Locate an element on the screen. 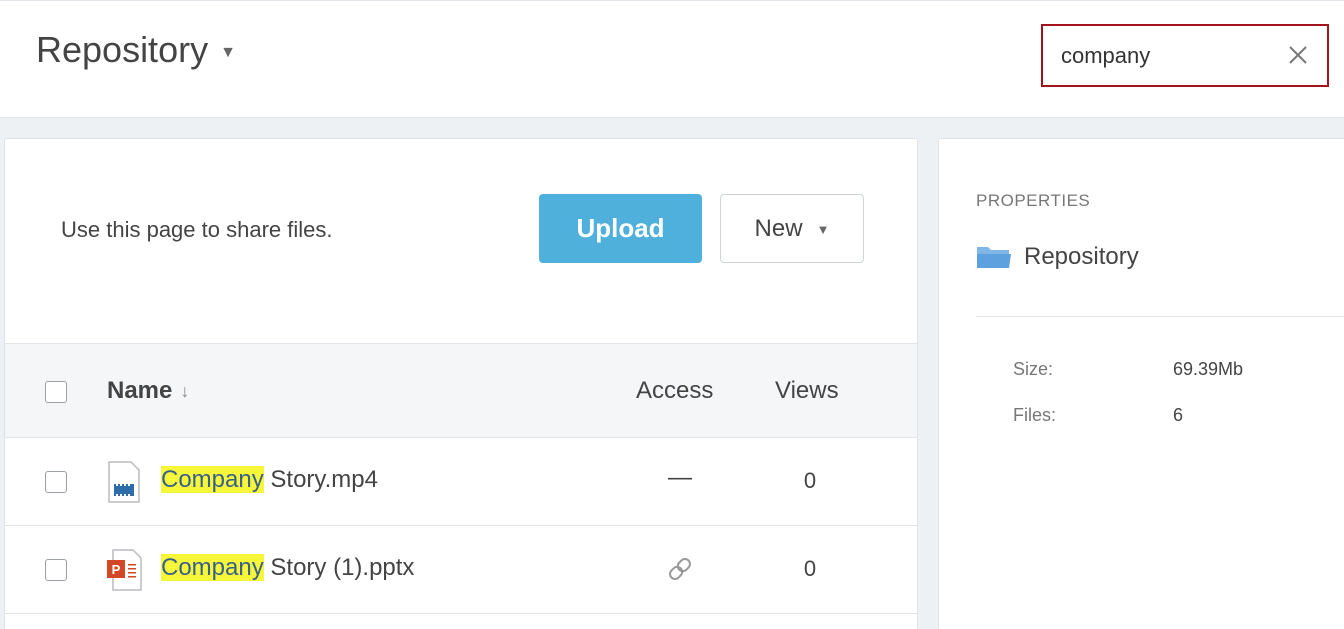 This screenshot has width=1344, height=629. repository-dropdown: Repository ▼ is located at coordinates (136, 50).